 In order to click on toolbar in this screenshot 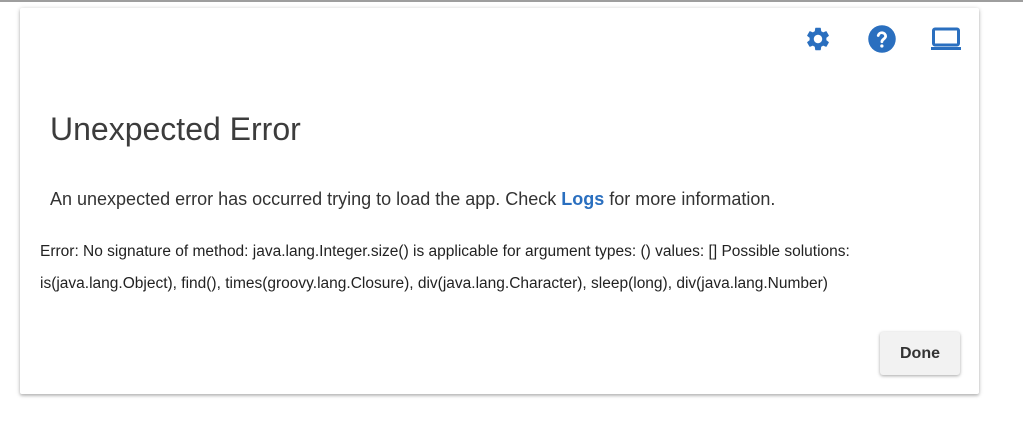, I will do `click(882, 39)`.